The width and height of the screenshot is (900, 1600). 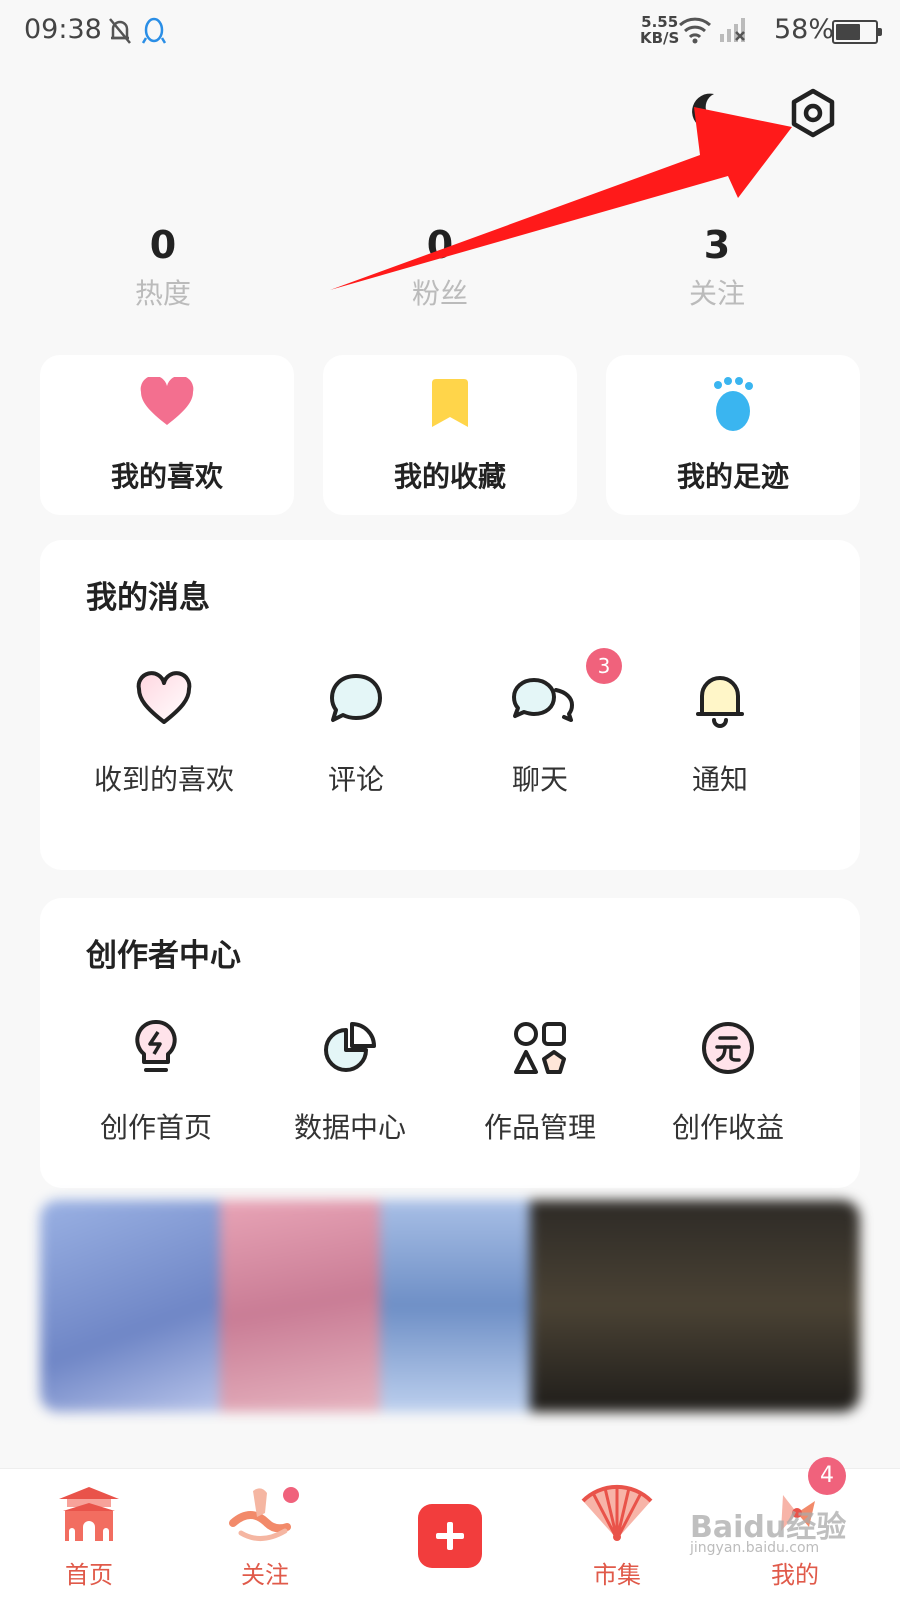 I want to click on status-time: 09:38, so click(x=63, y=29).